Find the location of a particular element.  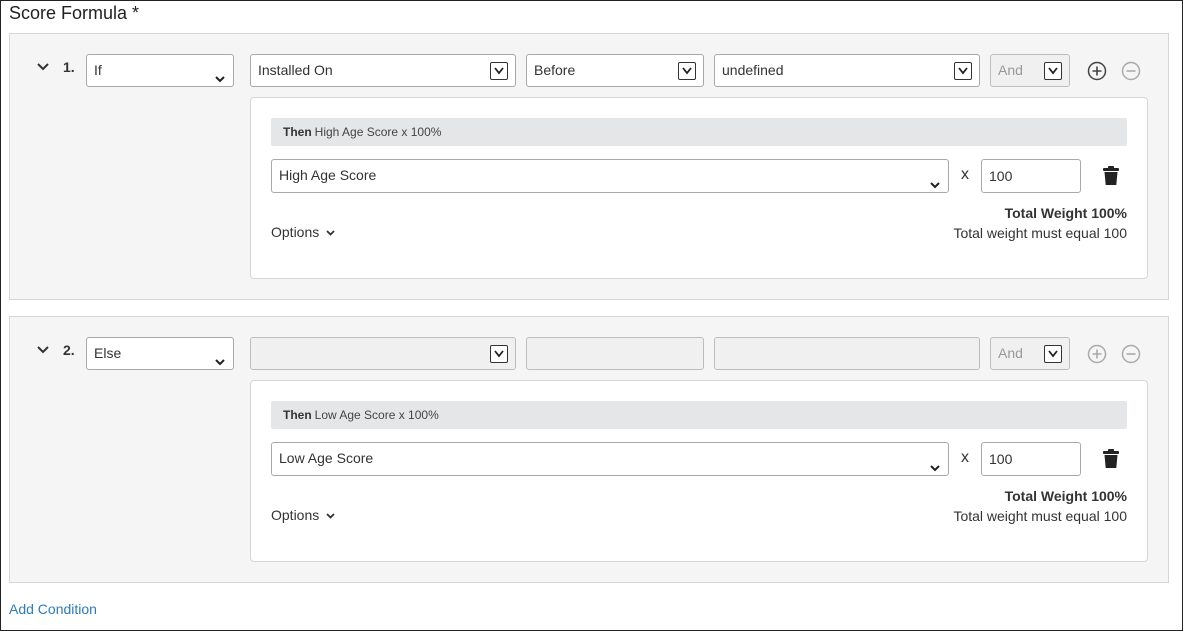

add-condition-link: Add Condition is located at coordinates (53, 609).